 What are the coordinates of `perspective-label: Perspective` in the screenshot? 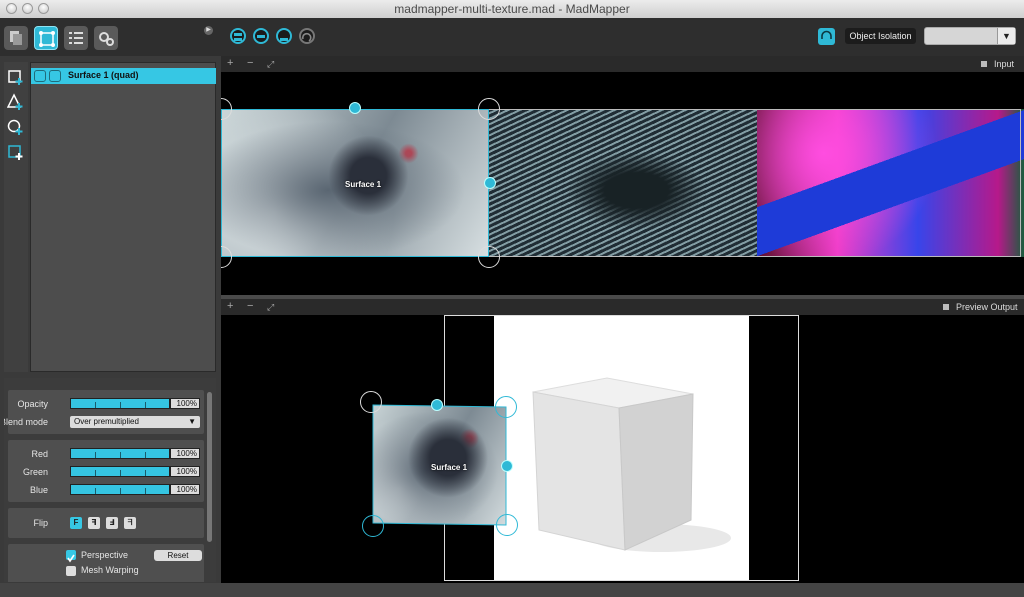 It's located at (105, 555).